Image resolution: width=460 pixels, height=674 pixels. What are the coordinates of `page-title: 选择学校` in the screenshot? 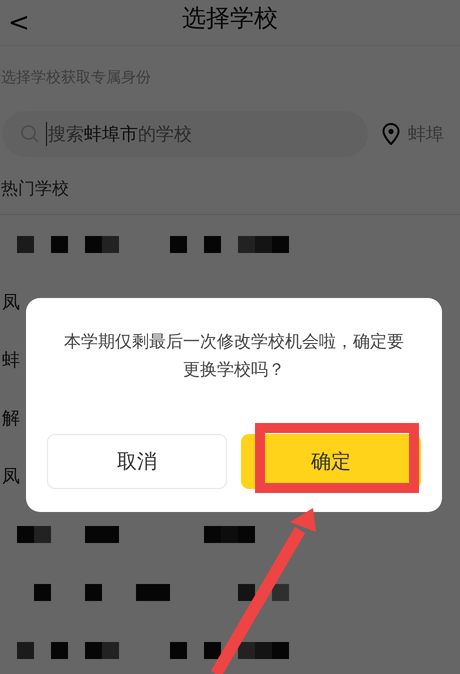 It's located at (230, 18).